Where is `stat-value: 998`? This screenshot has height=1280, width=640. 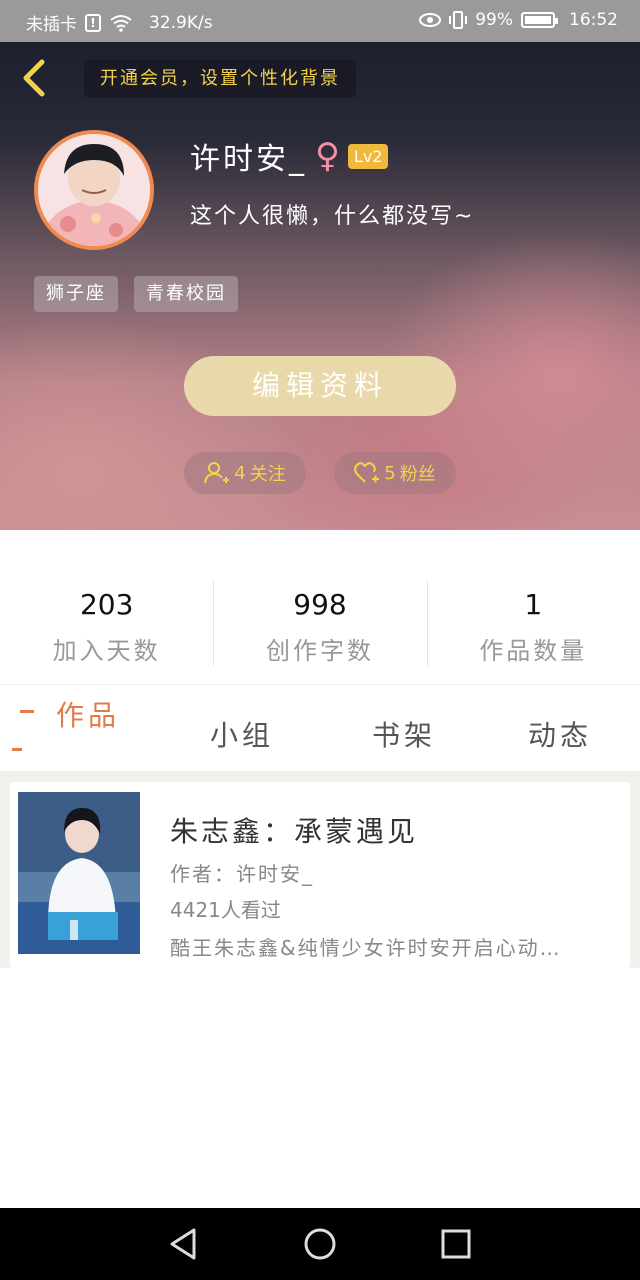 stat-value: 998 is located at coordinates (320, 604).